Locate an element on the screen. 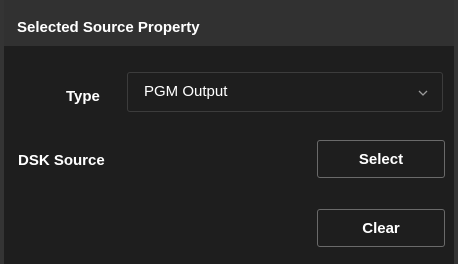 The image size is (458, 264). type-dropdown: PGM Output is located at coordinates (285, 92).